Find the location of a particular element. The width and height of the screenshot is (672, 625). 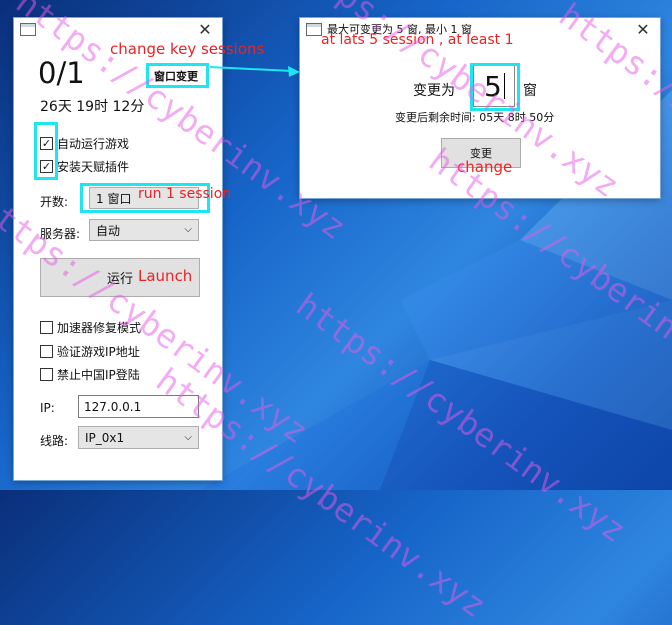

annotation-run-1-session: run 1 session is located at coordinates (185, 194).